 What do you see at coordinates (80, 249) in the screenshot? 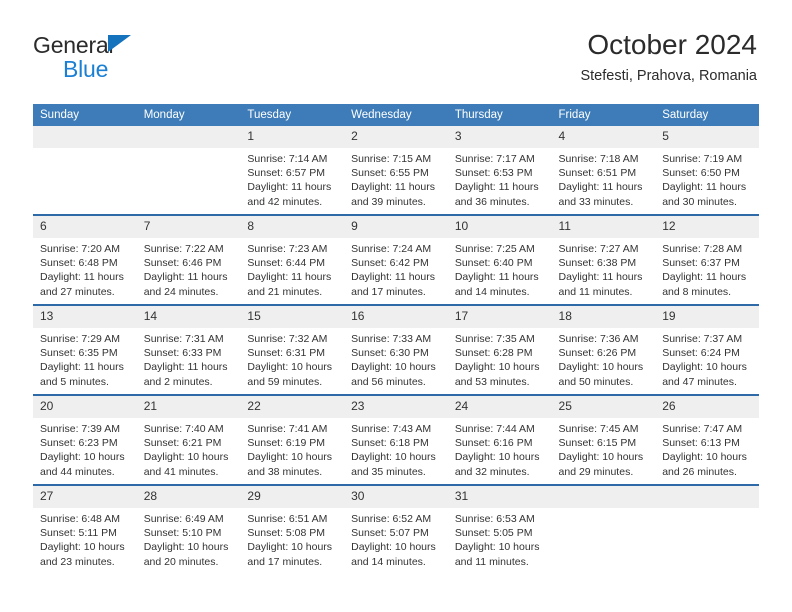
I see `sunrise-text: Sunrise: 7:20 AM` at bounding box center [80, 249].